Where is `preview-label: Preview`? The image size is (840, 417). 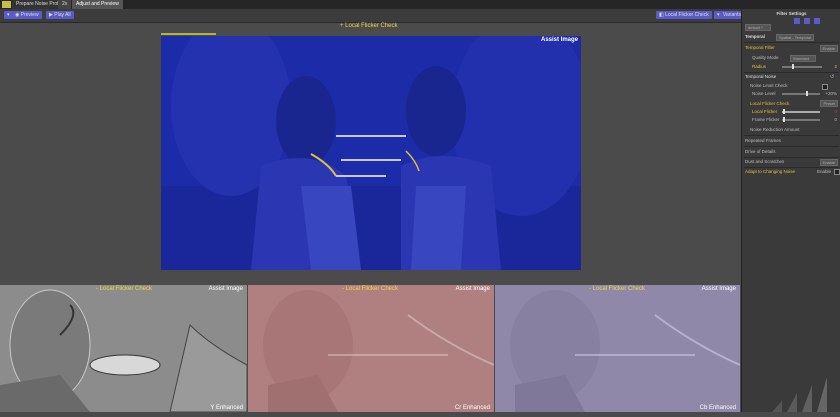 preview-label: Preview is located at coordinates (29, 15).